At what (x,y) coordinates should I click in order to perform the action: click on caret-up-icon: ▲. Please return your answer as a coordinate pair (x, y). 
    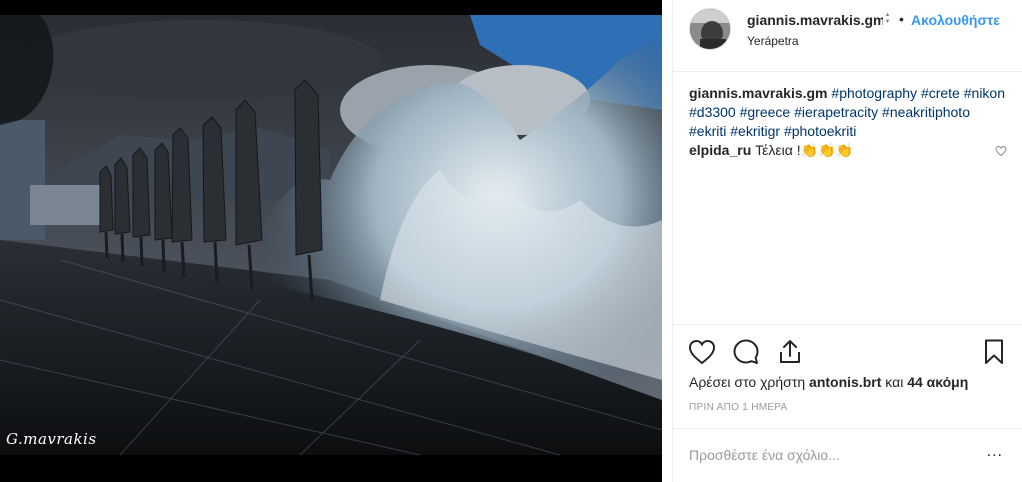
    Looking at the image, I should click on (887, 15).